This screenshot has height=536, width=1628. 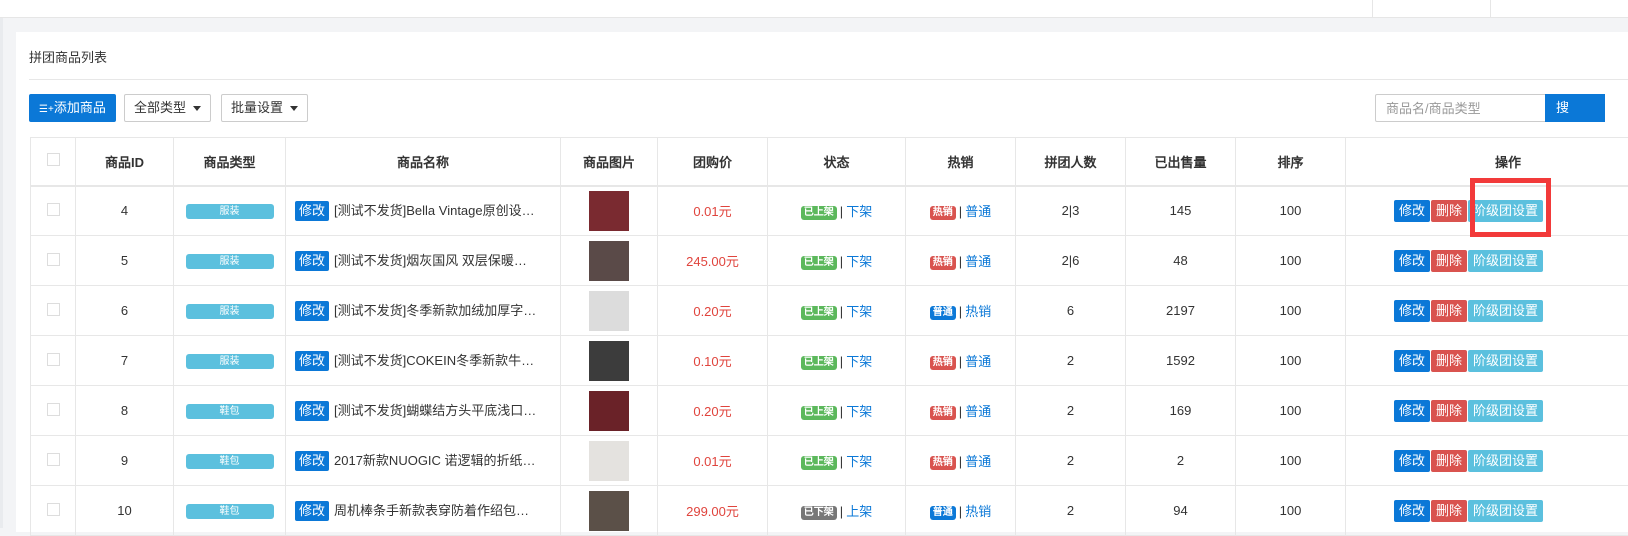 I want to click on product-type-badge: 鞋包, so click(x=230, y=411).